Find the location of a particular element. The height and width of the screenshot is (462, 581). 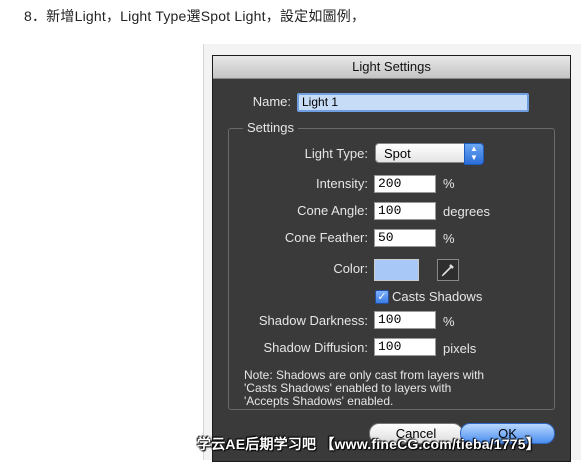

note-line: 'Accepts Shadows' enabled. is located at coordinates (319, 401).